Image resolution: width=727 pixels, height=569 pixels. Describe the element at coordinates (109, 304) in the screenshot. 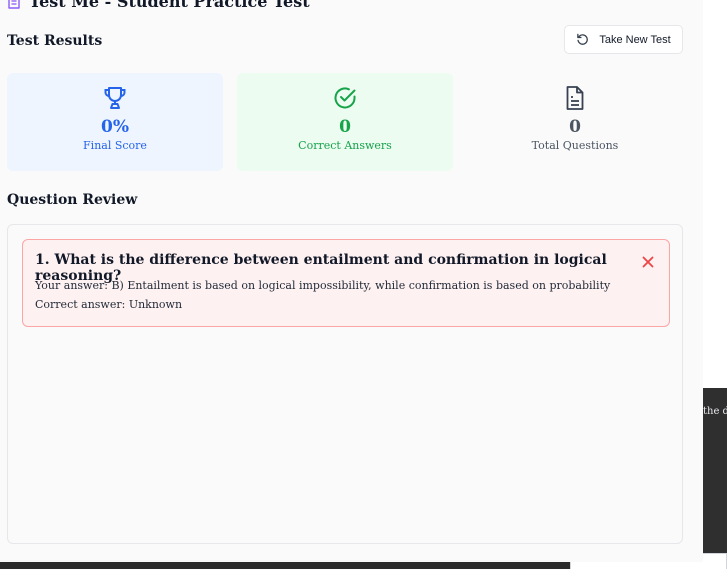

I see `correct-answer-text: Correct answer: Unknown` at that location.